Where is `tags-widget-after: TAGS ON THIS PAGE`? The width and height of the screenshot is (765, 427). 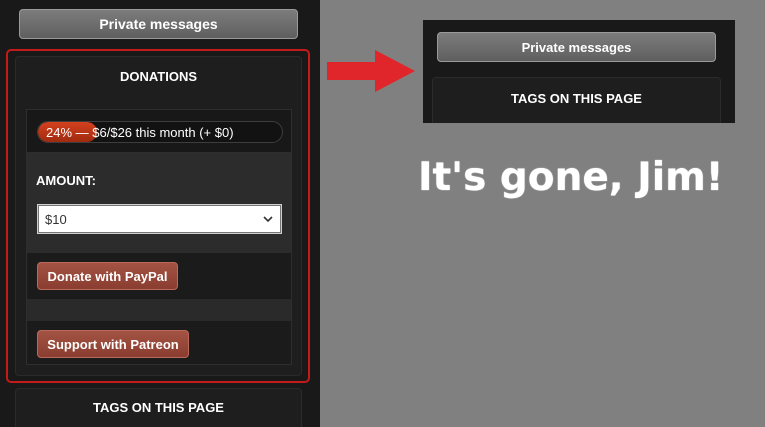 tags-widget-after: TAGS ON THIS PAGE is located at coordinates (576, 100).